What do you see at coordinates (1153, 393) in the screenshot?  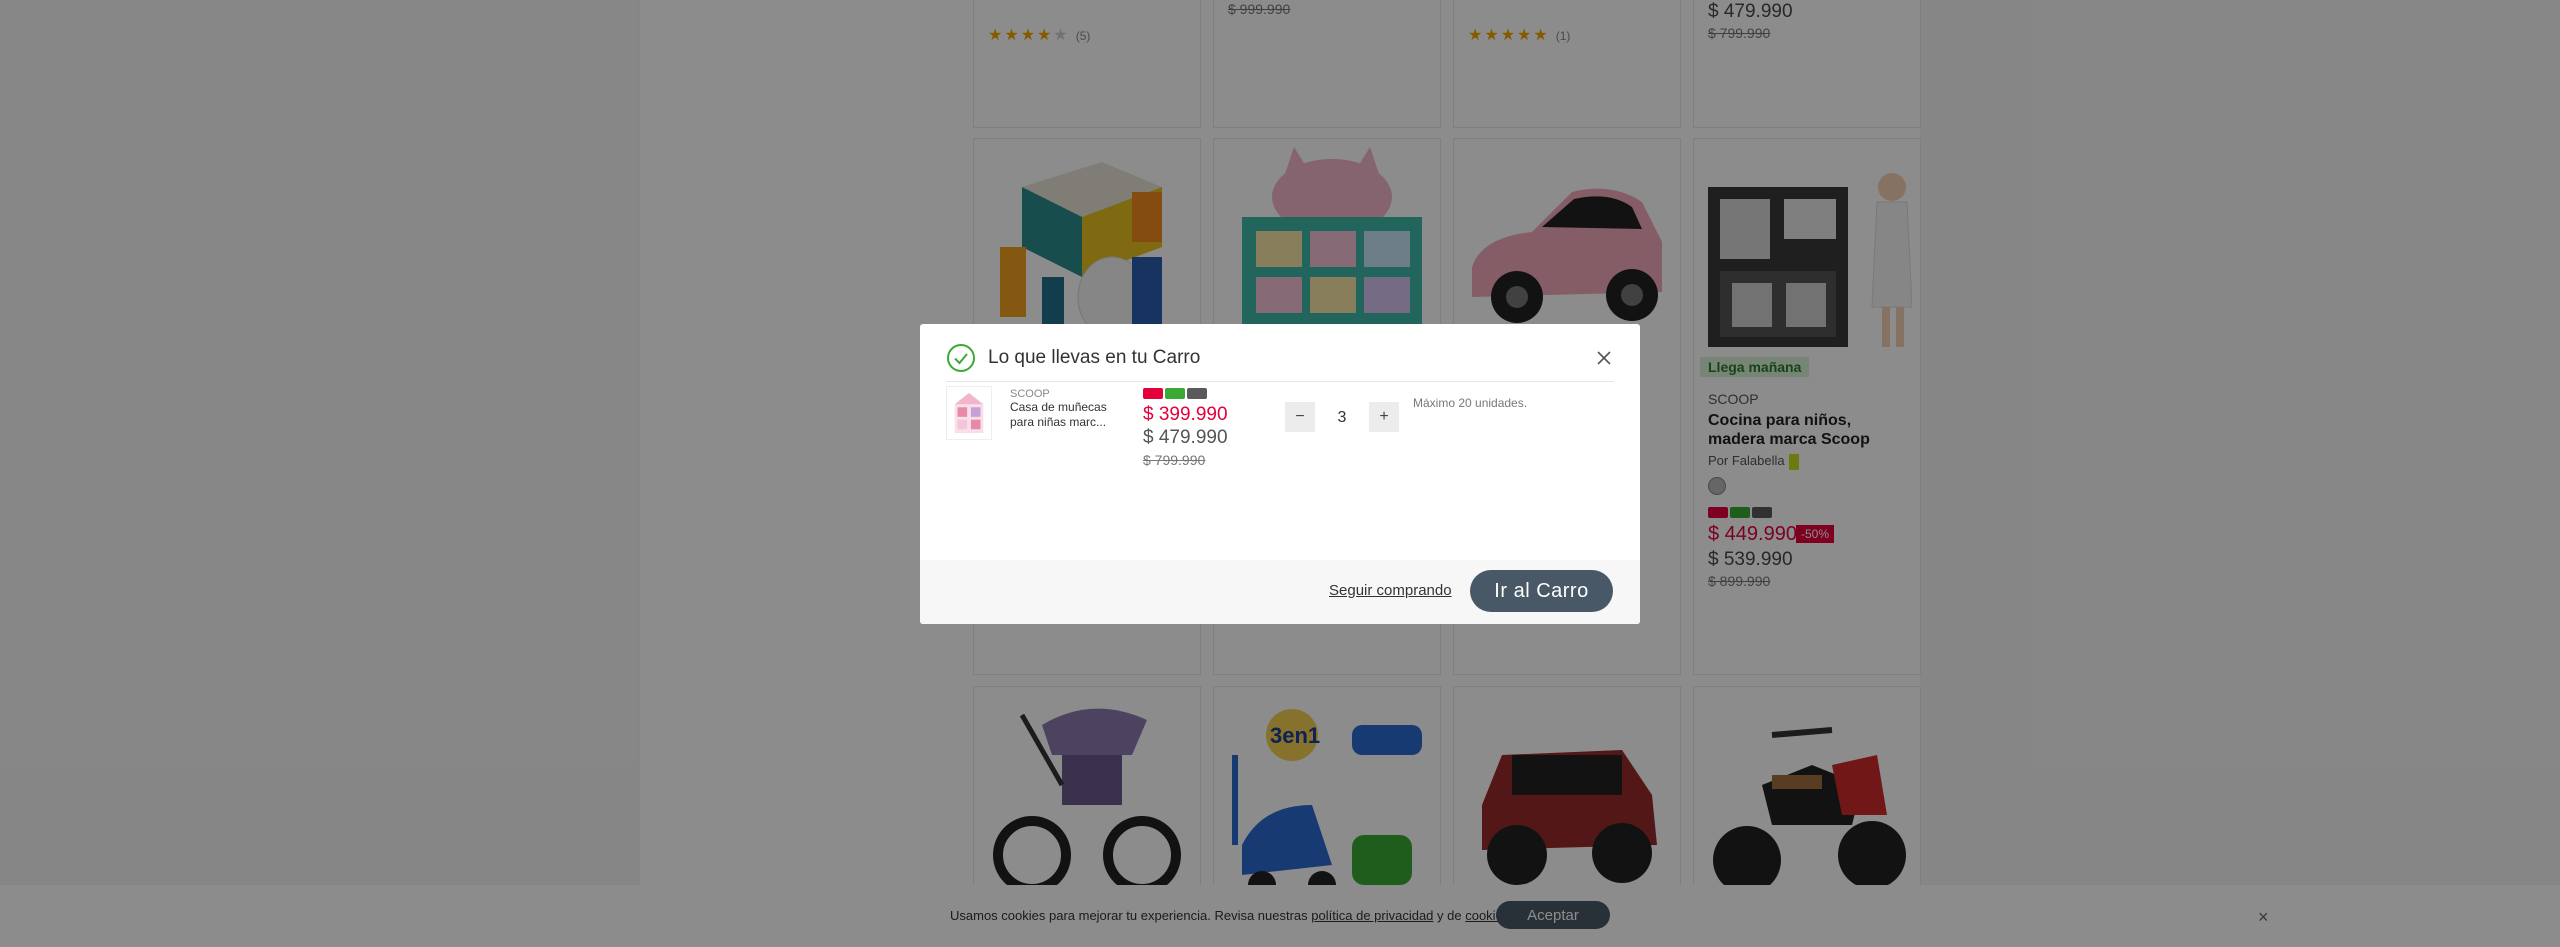 I see `cmr-unica-icon` at bounding box center [1153, 393].